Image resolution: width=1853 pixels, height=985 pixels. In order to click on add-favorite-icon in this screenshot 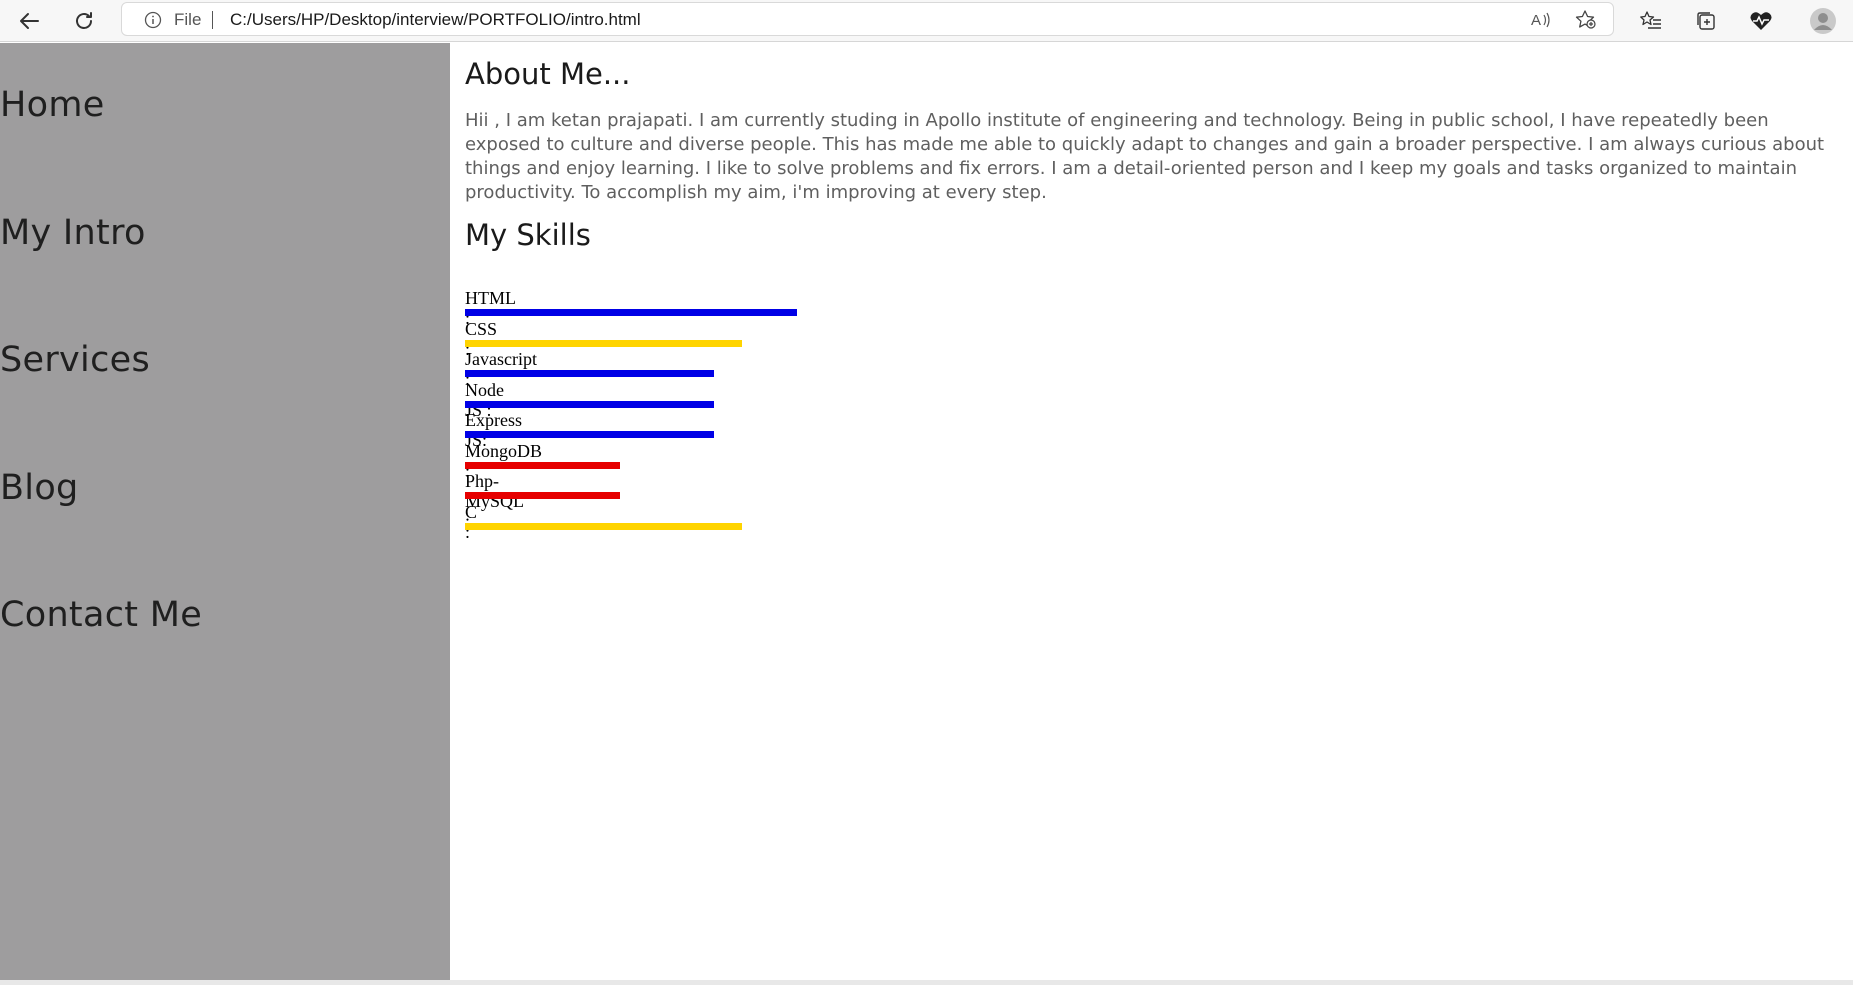, I will do `click(1586, 20)`.